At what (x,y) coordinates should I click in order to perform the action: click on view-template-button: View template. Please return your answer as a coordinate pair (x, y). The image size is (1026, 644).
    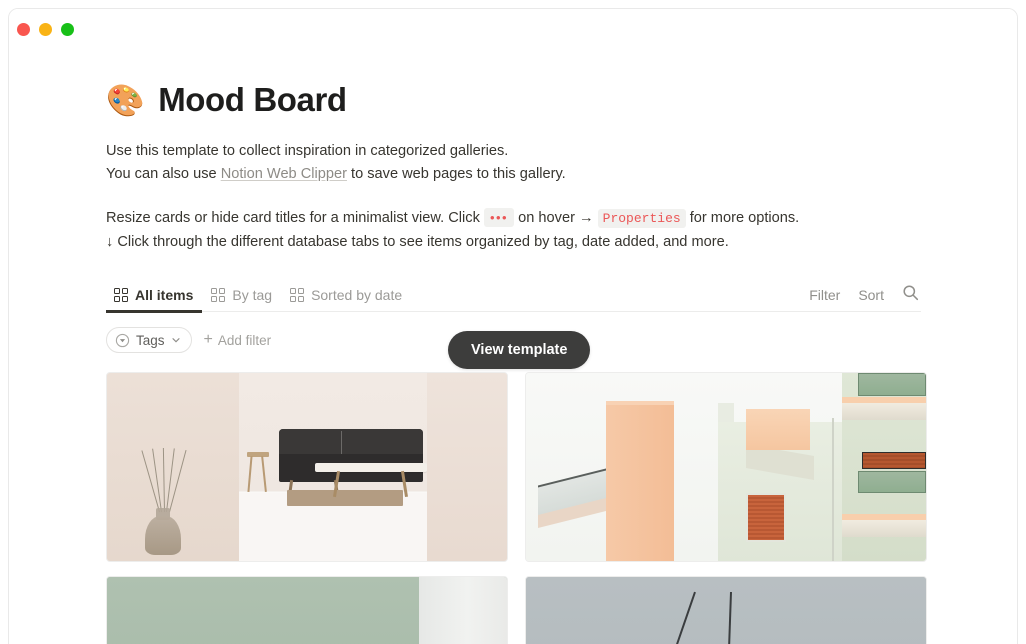
    Looking at the image, I should click on (519, 350).